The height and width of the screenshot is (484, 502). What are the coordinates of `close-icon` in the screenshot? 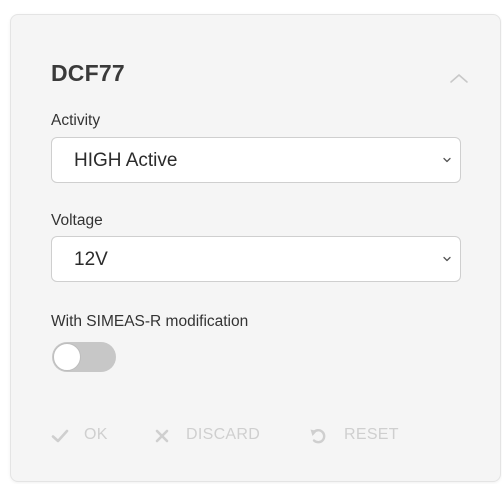 It's located at (162, 436).